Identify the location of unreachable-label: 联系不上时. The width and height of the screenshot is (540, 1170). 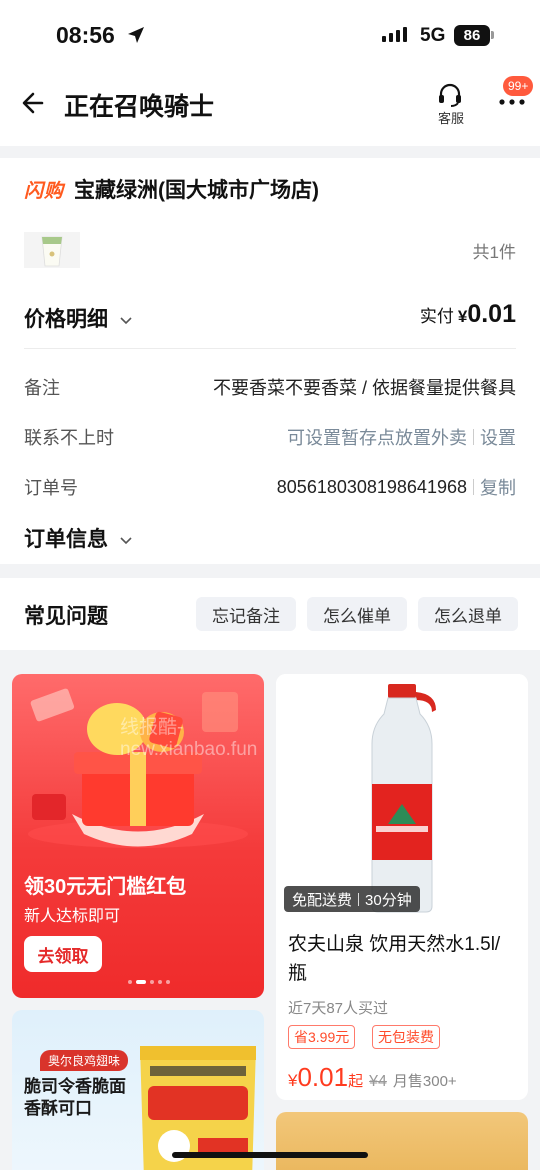
(69, 438).